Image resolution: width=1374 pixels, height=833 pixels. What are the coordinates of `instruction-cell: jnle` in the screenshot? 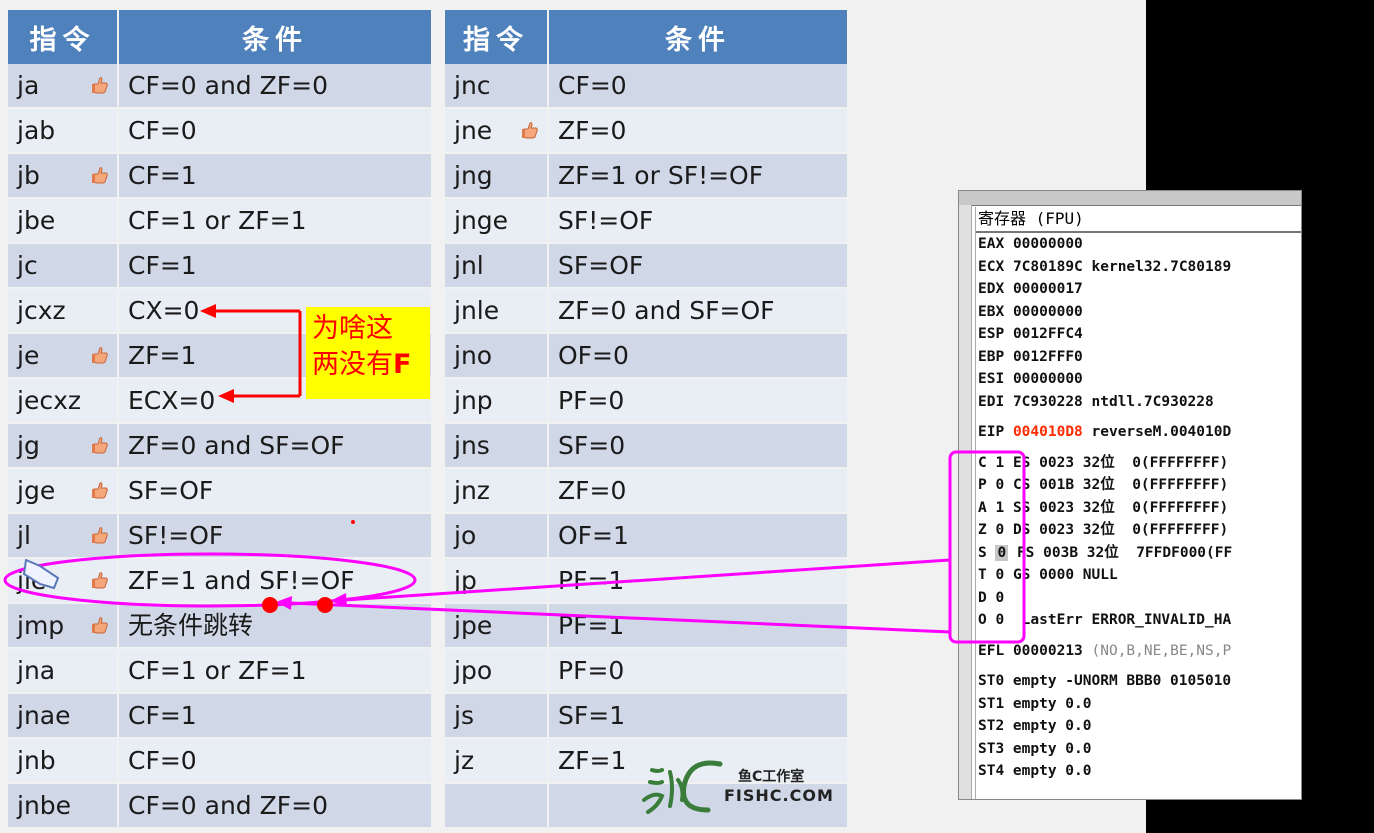 It's located at (493, 311).